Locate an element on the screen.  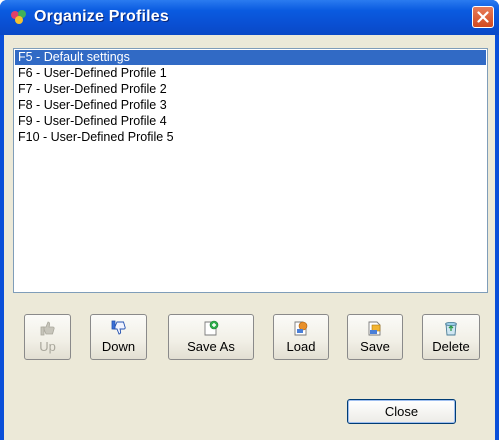
list-item: F8 - User-Defined Profile 3 is located at coordinates (250, 105).